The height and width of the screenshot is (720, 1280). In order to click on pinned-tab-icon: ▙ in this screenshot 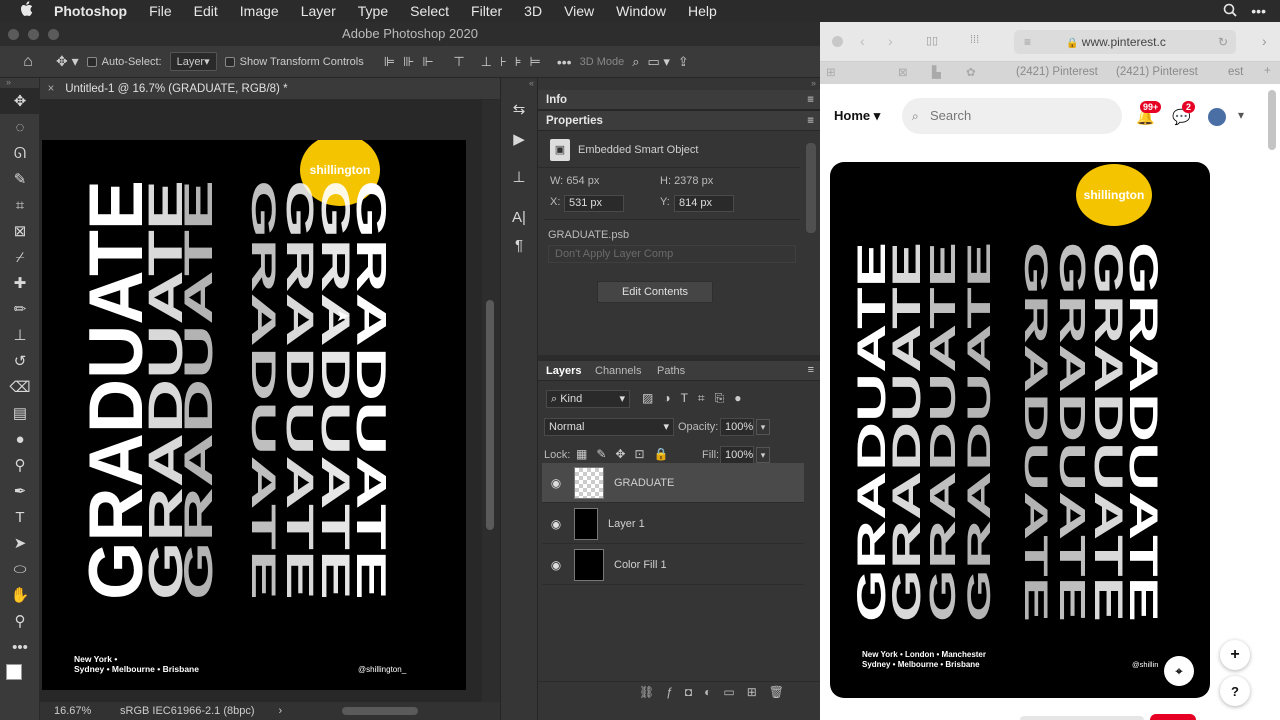, I will do `click(936, 72)`.